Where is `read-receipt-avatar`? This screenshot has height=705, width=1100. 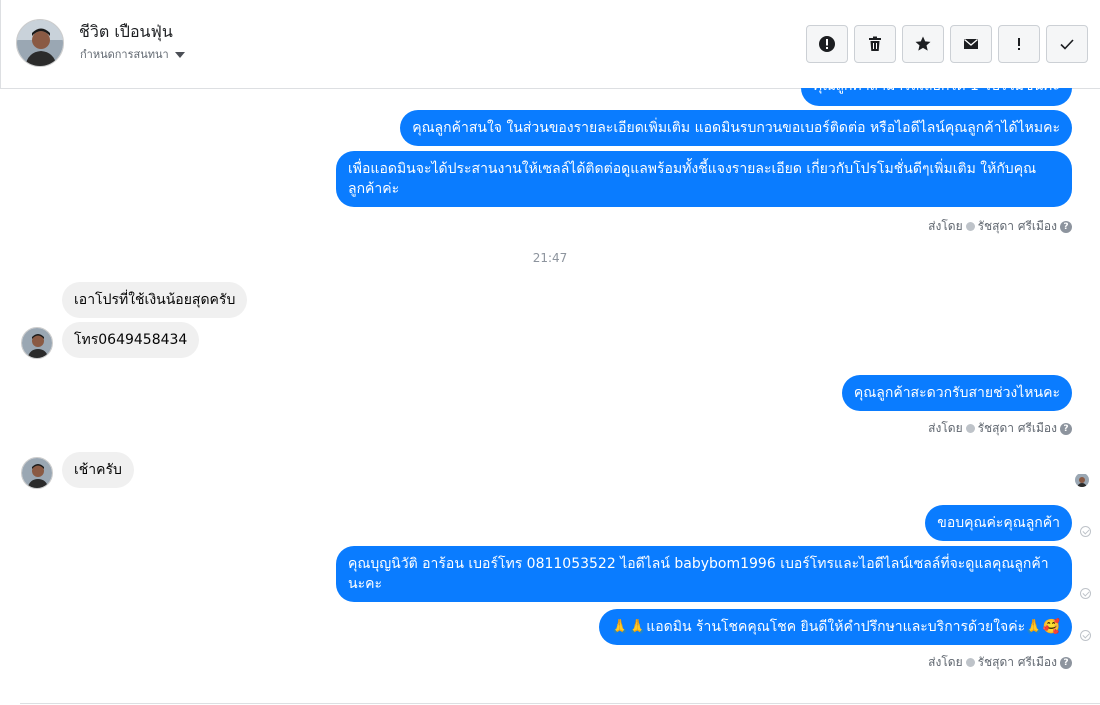
read-receipt-avatar is located at coordinates (1082, 480).